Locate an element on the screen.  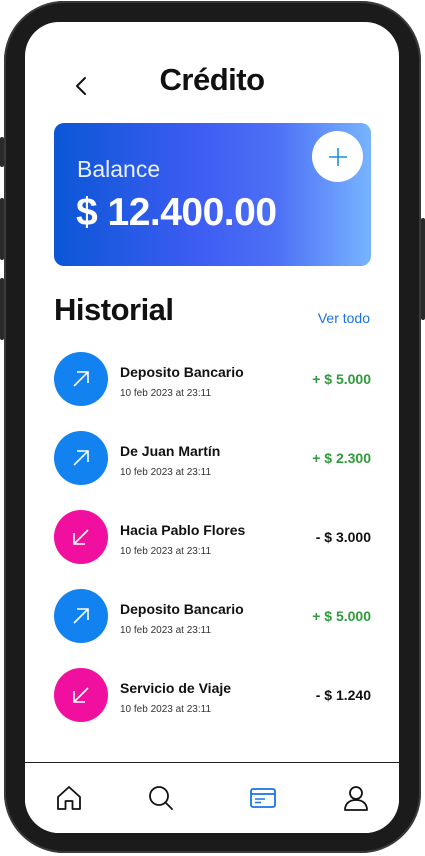
page-title: Crédito is located at coordinates (212, 79).